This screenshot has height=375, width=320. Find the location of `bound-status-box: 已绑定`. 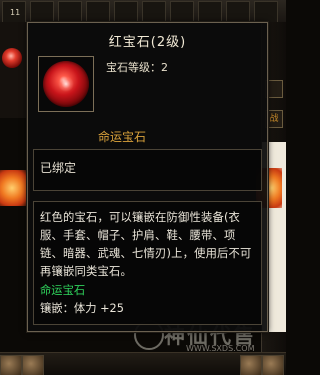

bound-status-box: 已绑定 is located at coordinates (147, 170).